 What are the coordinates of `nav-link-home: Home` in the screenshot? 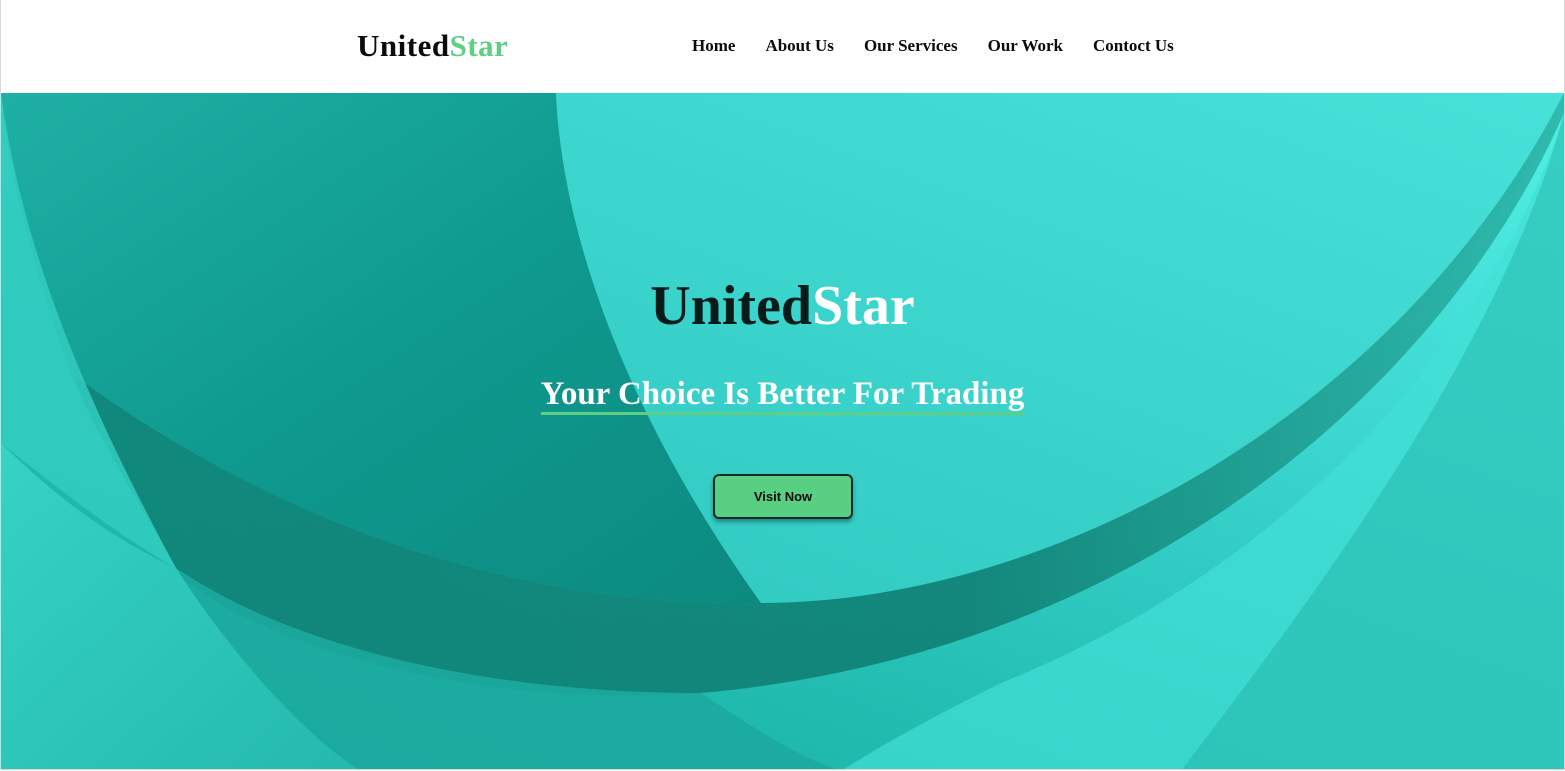 It's located at (713, 46).